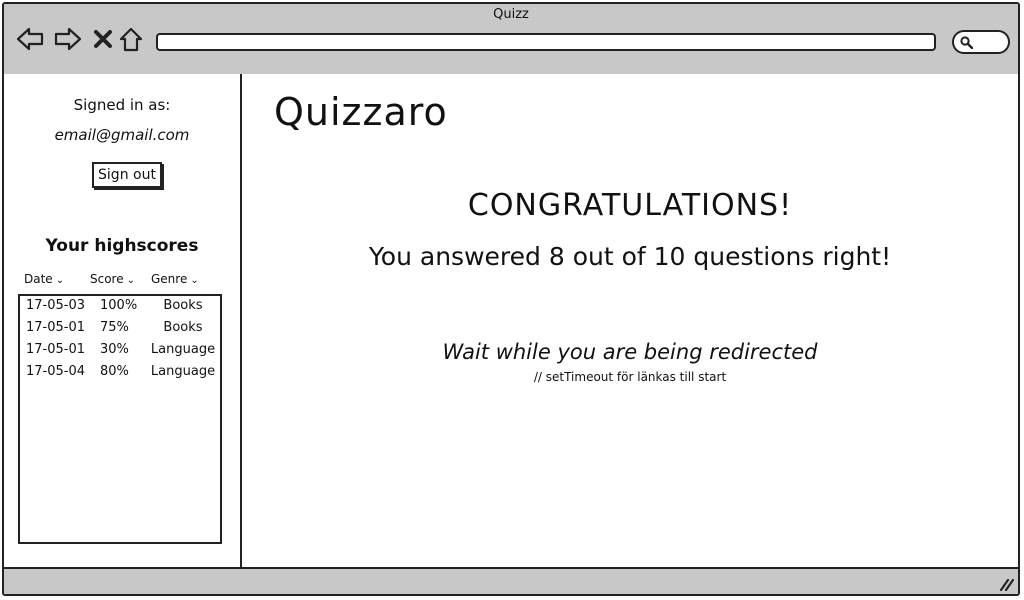  What do you see at coordinates (122, 135) in the screenshot?
I see `user-email: email@gmail.com` at bounding box center [122, 135].